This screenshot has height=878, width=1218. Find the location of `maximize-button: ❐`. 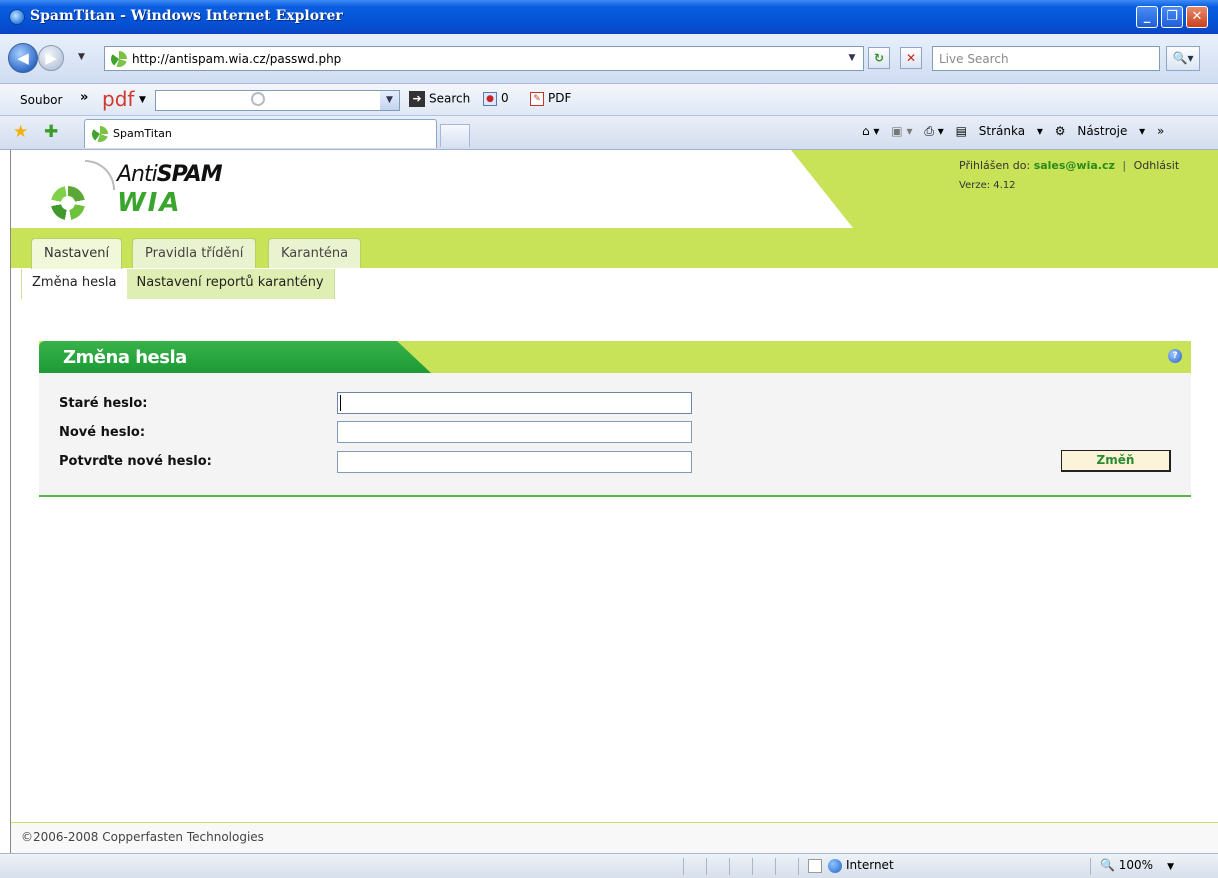

maximize-button: ❐ is located at coordinates (1172, 17).